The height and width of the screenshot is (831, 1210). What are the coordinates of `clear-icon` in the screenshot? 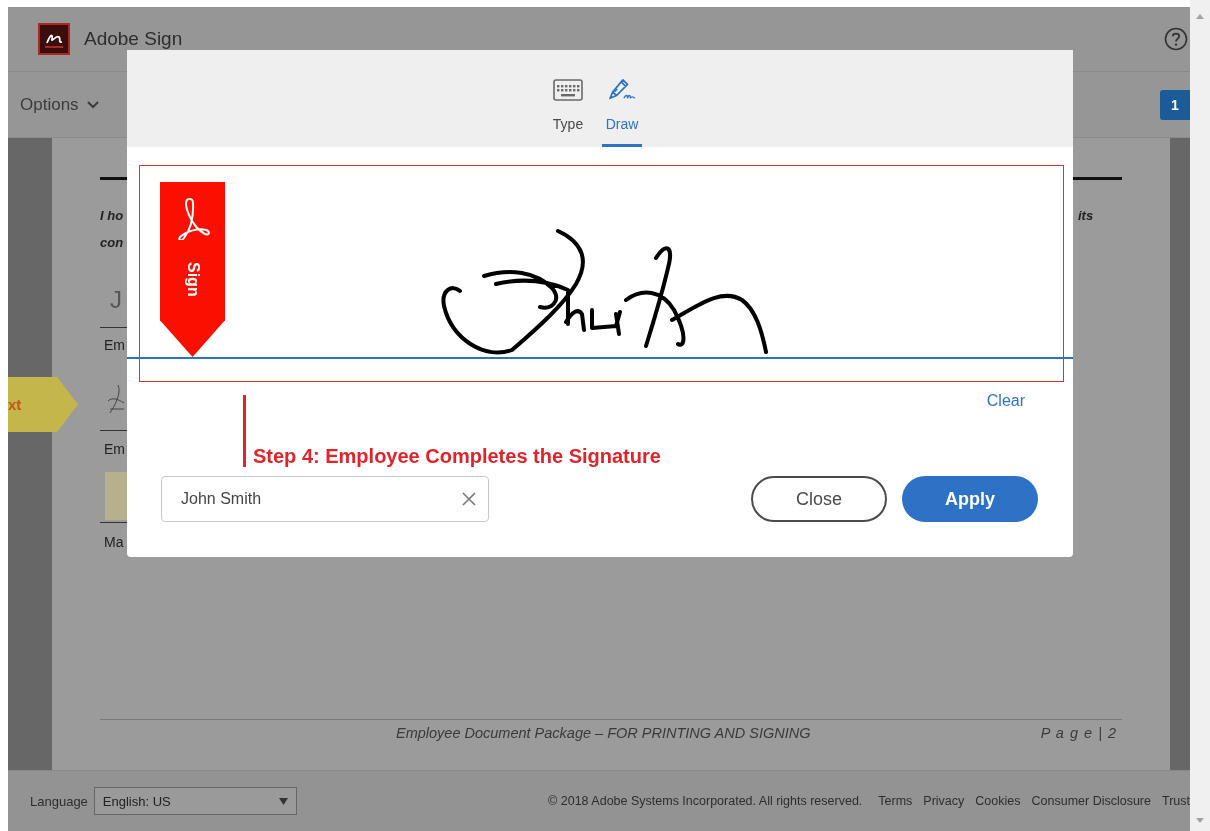 It's located at (469, 499).